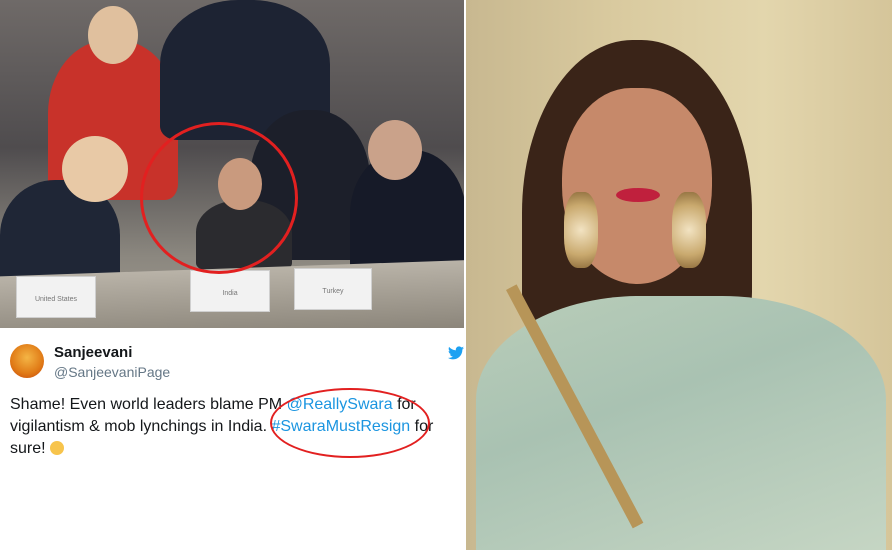 The image size is (892, 550). Describe the element at coordinates (56, 297) in the screenshot. I see `nameplate-united-states: United States` at that location.